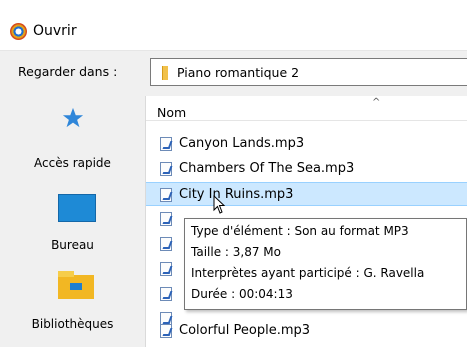 This screenshot has width=467, height=347. I want to click on file-name: City In Ruins.mp3, so click(236, 194).